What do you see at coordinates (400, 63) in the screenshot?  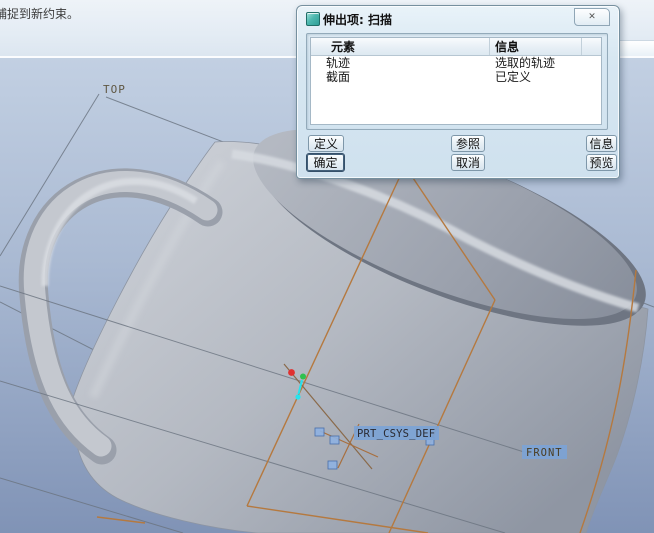 I see `cell-element: 轨迹` at bounding box center [400, 63].